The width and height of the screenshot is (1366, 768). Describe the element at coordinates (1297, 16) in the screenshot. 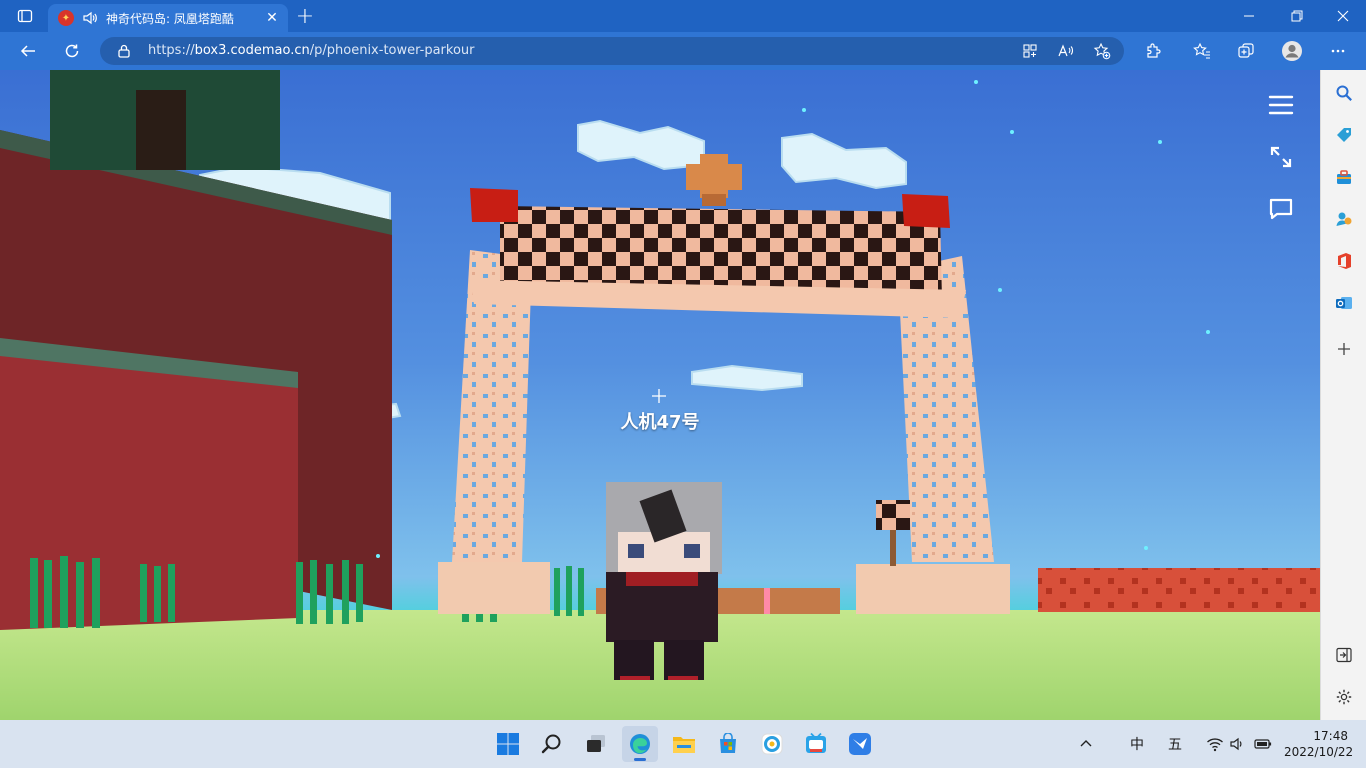

I see `window-restore-icon` at that location.